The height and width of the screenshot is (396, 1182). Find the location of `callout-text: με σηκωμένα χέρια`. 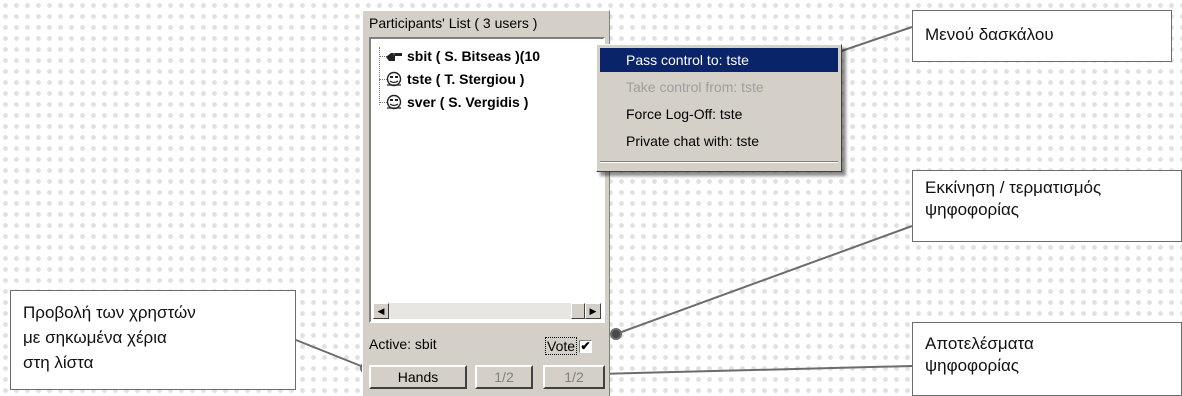

callout-text: με σηκωμένα χέρια is located at coordinates (95, 337).